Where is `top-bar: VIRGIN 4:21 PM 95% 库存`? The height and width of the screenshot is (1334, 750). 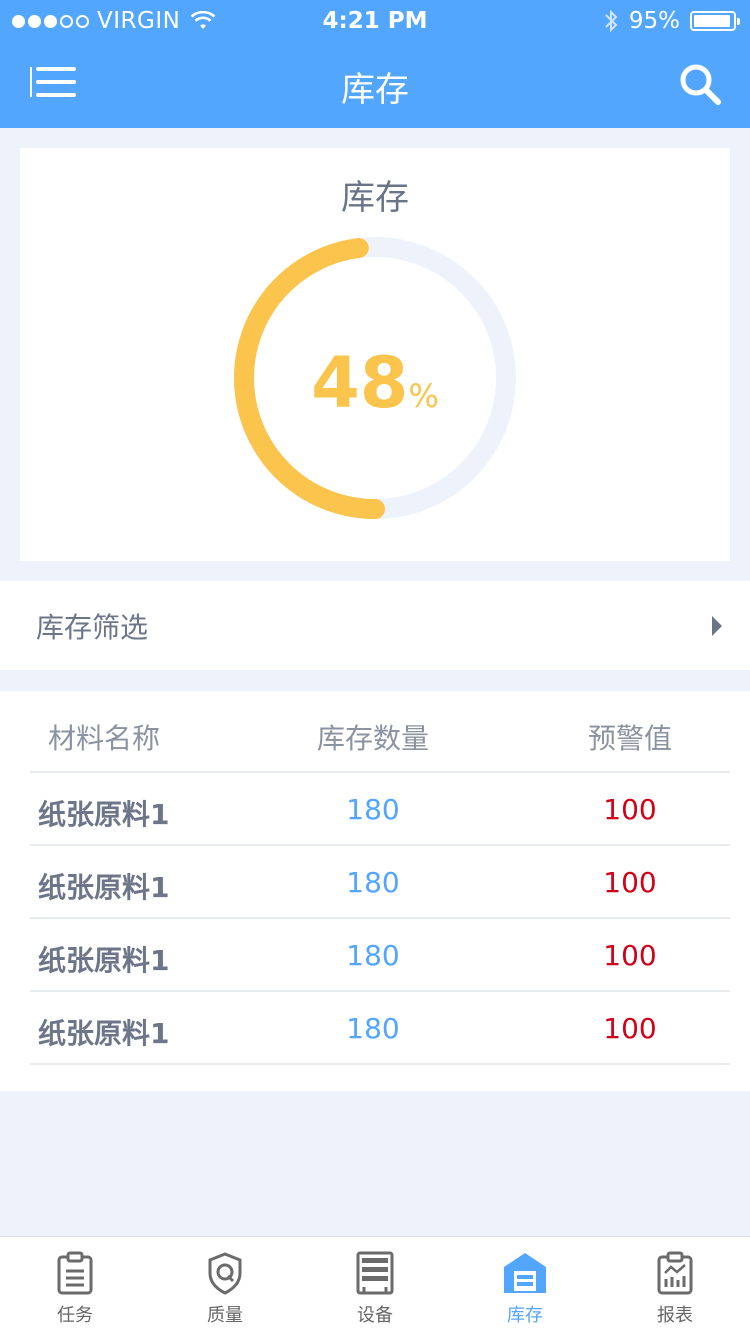
top-bar: VIRGIN 4:21 PM 95% 库存 is located at coordinates (375, 64).